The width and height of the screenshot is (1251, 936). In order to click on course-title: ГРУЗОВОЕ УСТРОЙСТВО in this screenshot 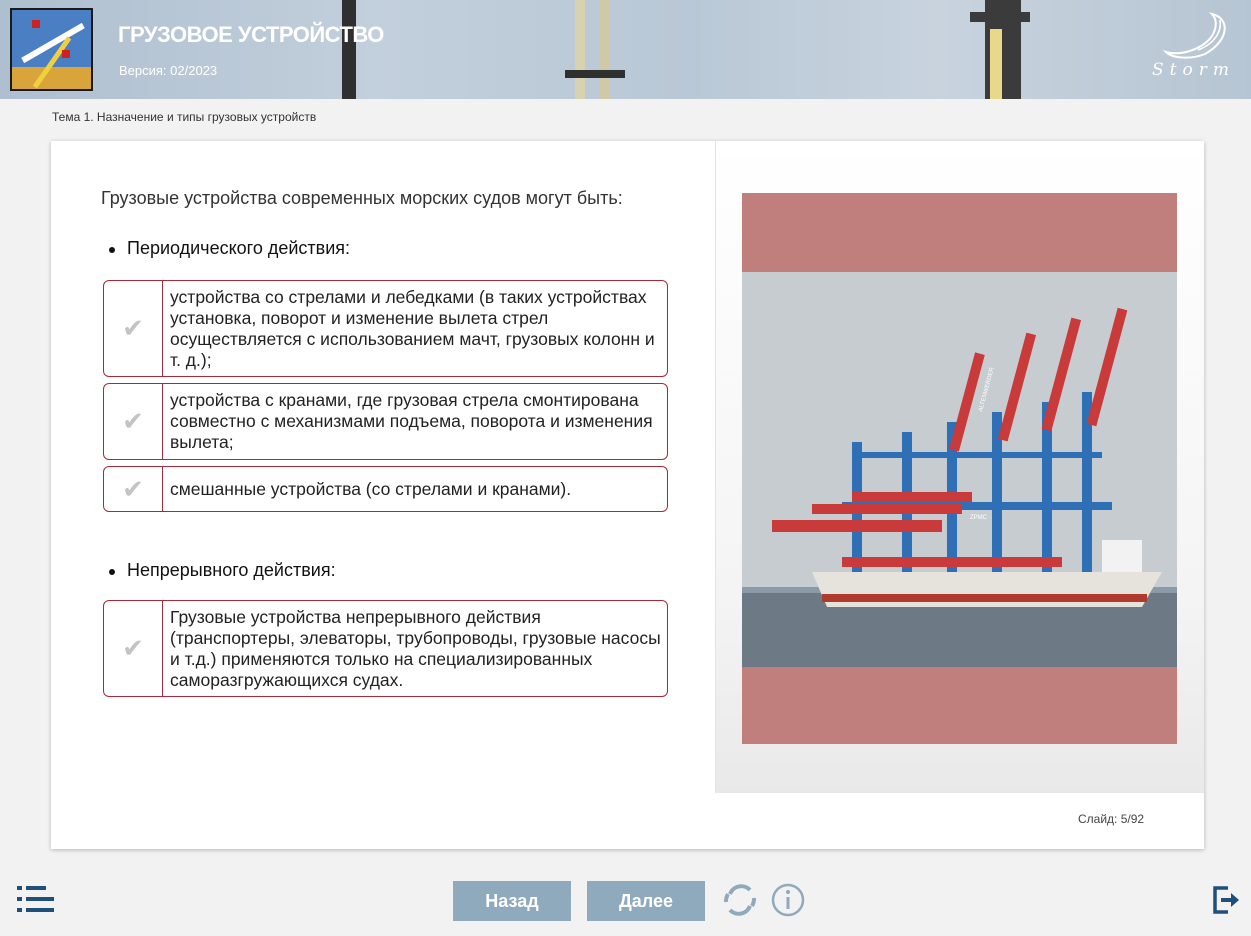, I will do `click(251, 34)`.